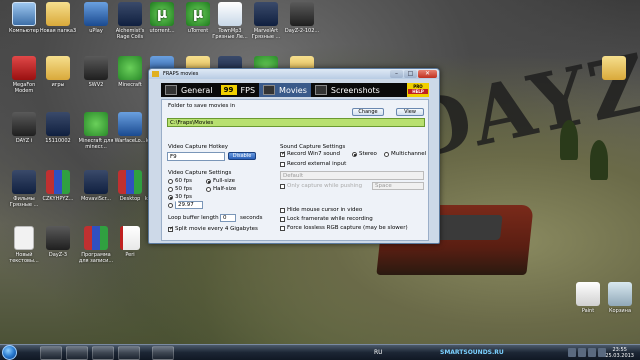 The height and width of the screenshot is (360, 640). What do you see at coordinates (77, 353) in the screenshot?
I see `taskbar-utorrent` at bounding box center [77, 353].